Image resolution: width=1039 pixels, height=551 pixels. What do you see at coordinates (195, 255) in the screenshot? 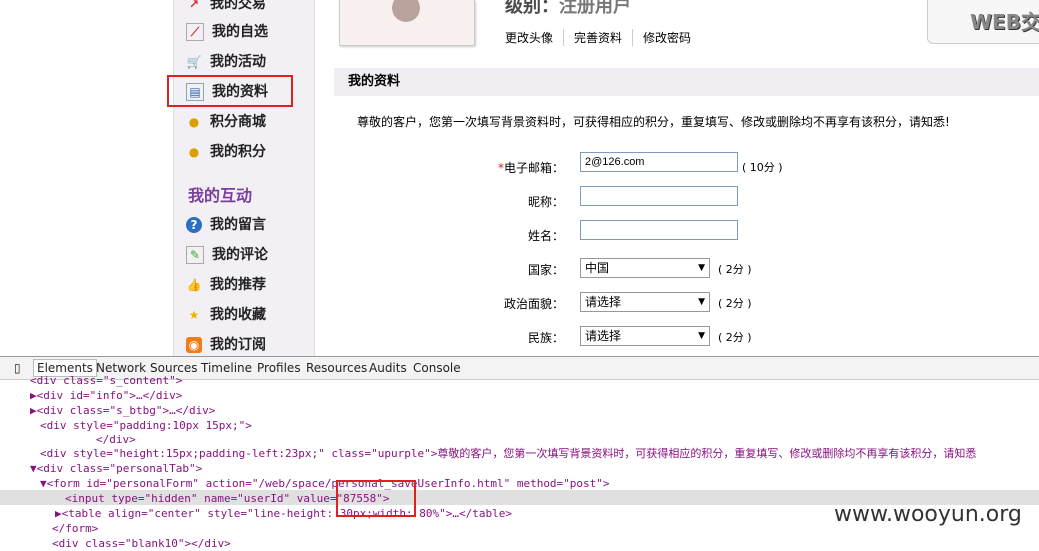
I see `edit-icon: ✎` at bounding box center [195, 255].